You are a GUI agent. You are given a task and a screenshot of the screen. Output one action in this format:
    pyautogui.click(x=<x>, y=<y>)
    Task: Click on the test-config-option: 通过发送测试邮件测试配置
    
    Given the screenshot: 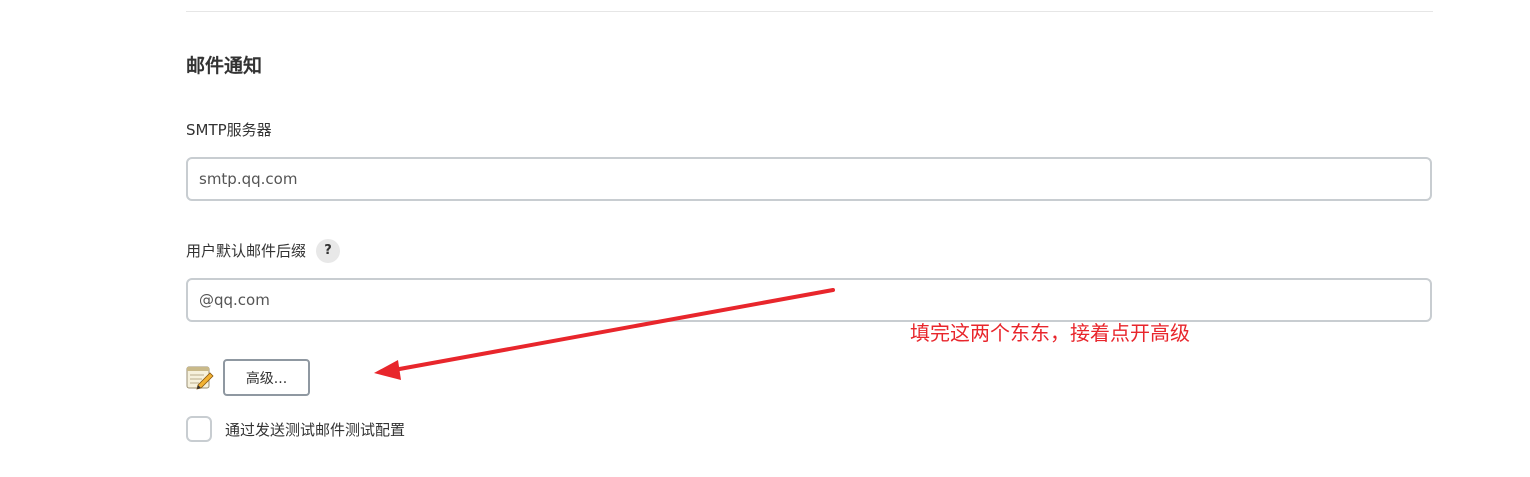 What is the action you would take?
    pyautogui.click(x=295, y=429)
    